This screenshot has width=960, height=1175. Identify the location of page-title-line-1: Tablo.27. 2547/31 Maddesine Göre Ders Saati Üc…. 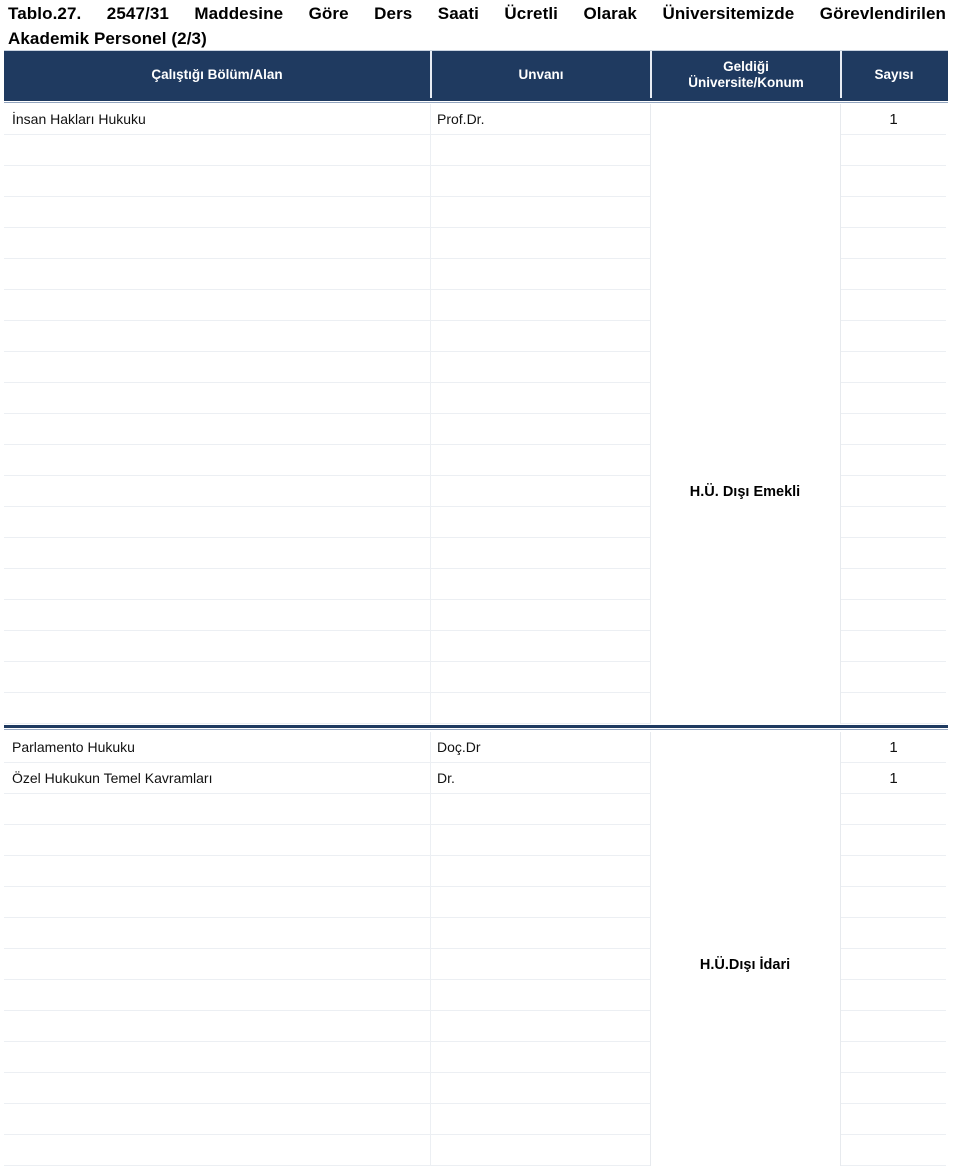
(477, 14).